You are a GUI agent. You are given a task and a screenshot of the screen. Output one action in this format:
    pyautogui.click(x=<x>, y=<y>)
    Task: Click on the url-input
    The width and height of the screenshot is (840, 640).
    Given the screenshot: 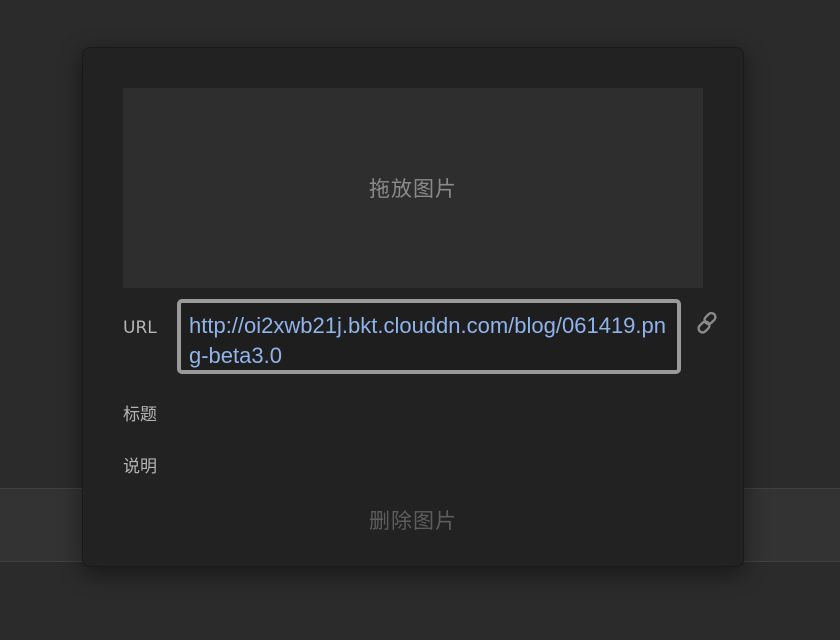 What is the action you would take?
    pyautogui.click(x=429, y=336)
    